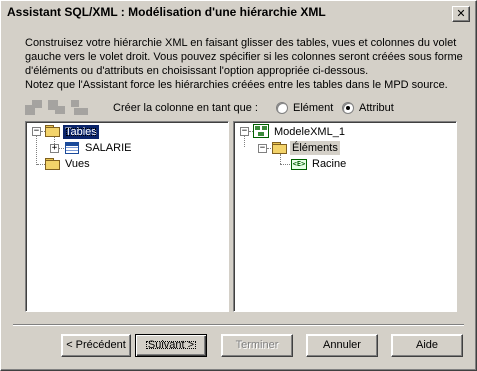  What do you see at coordinates (81, 132) in the screenshot?
I see `tables-label: Tables` at bounding box center [81, 132].